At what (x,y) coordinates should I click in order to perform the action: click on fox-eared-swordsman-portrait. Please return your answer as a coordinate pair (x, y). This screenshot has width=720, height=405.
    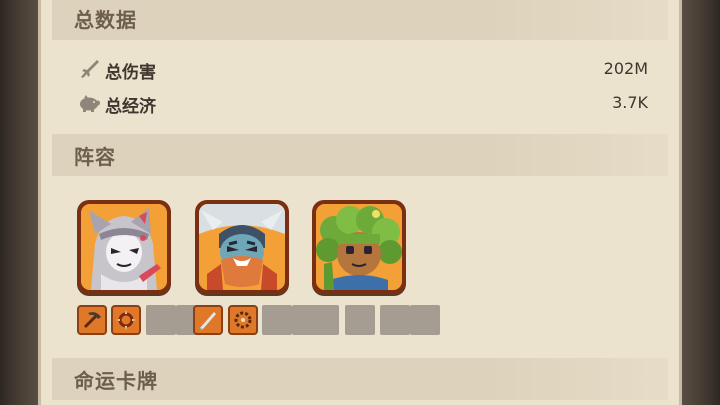
    Looking at the image, I should click on (124, 247).